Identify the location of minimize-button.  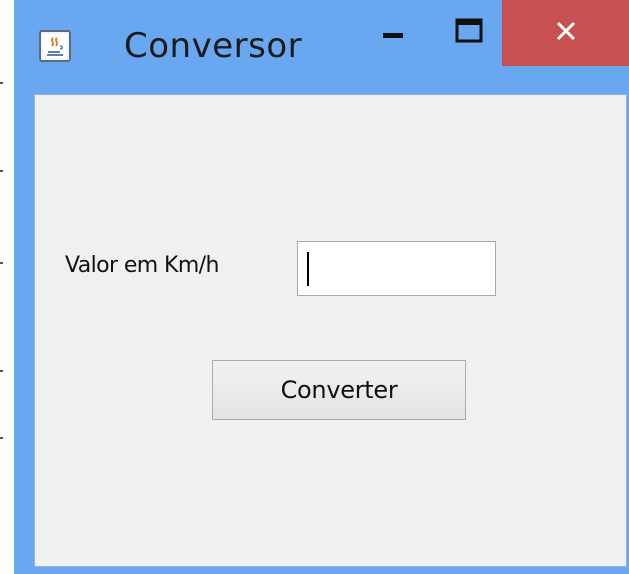
(393, 33).